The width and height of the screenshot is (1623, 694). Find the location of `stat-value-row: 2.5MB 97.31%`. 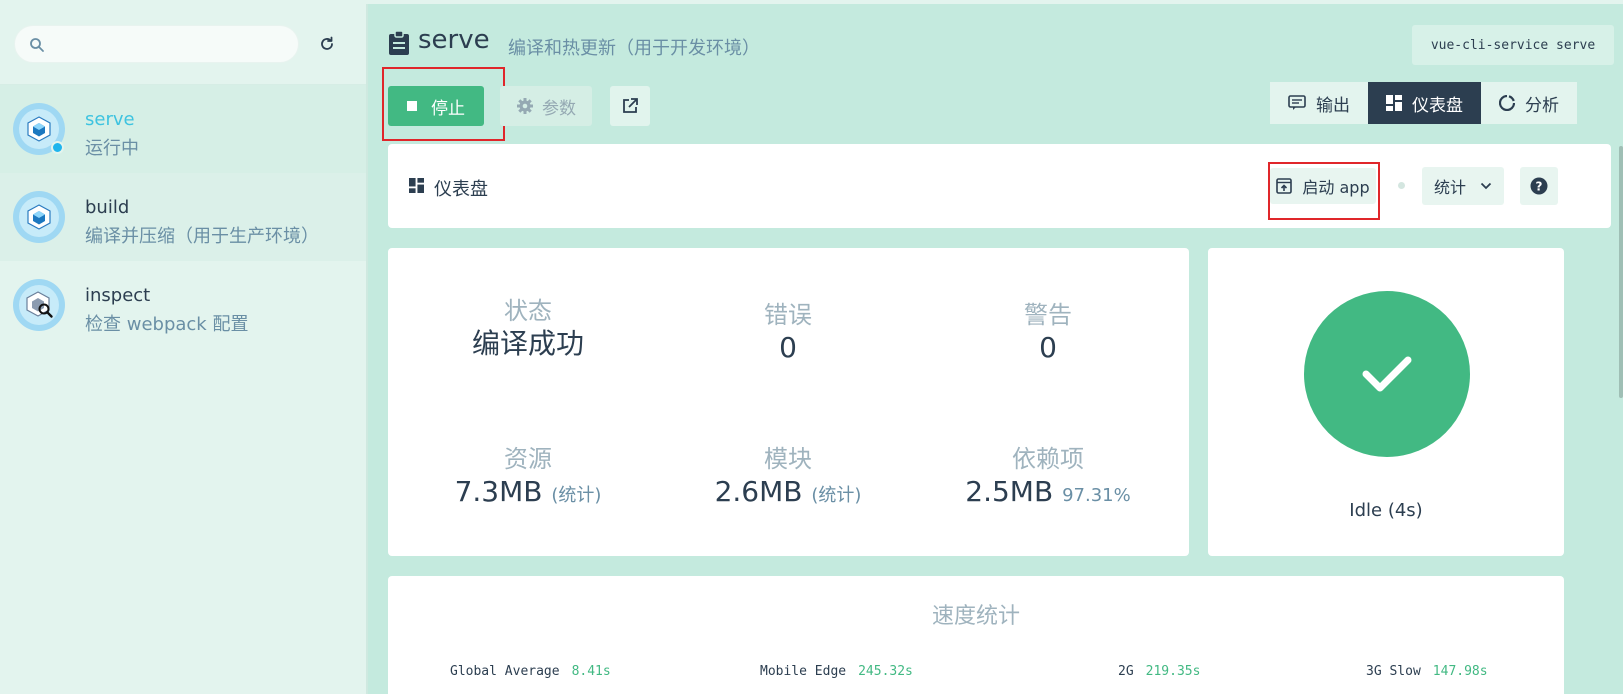

stat-value-row: 2.5MB 97.31% is located at coordinates (1048, 494).